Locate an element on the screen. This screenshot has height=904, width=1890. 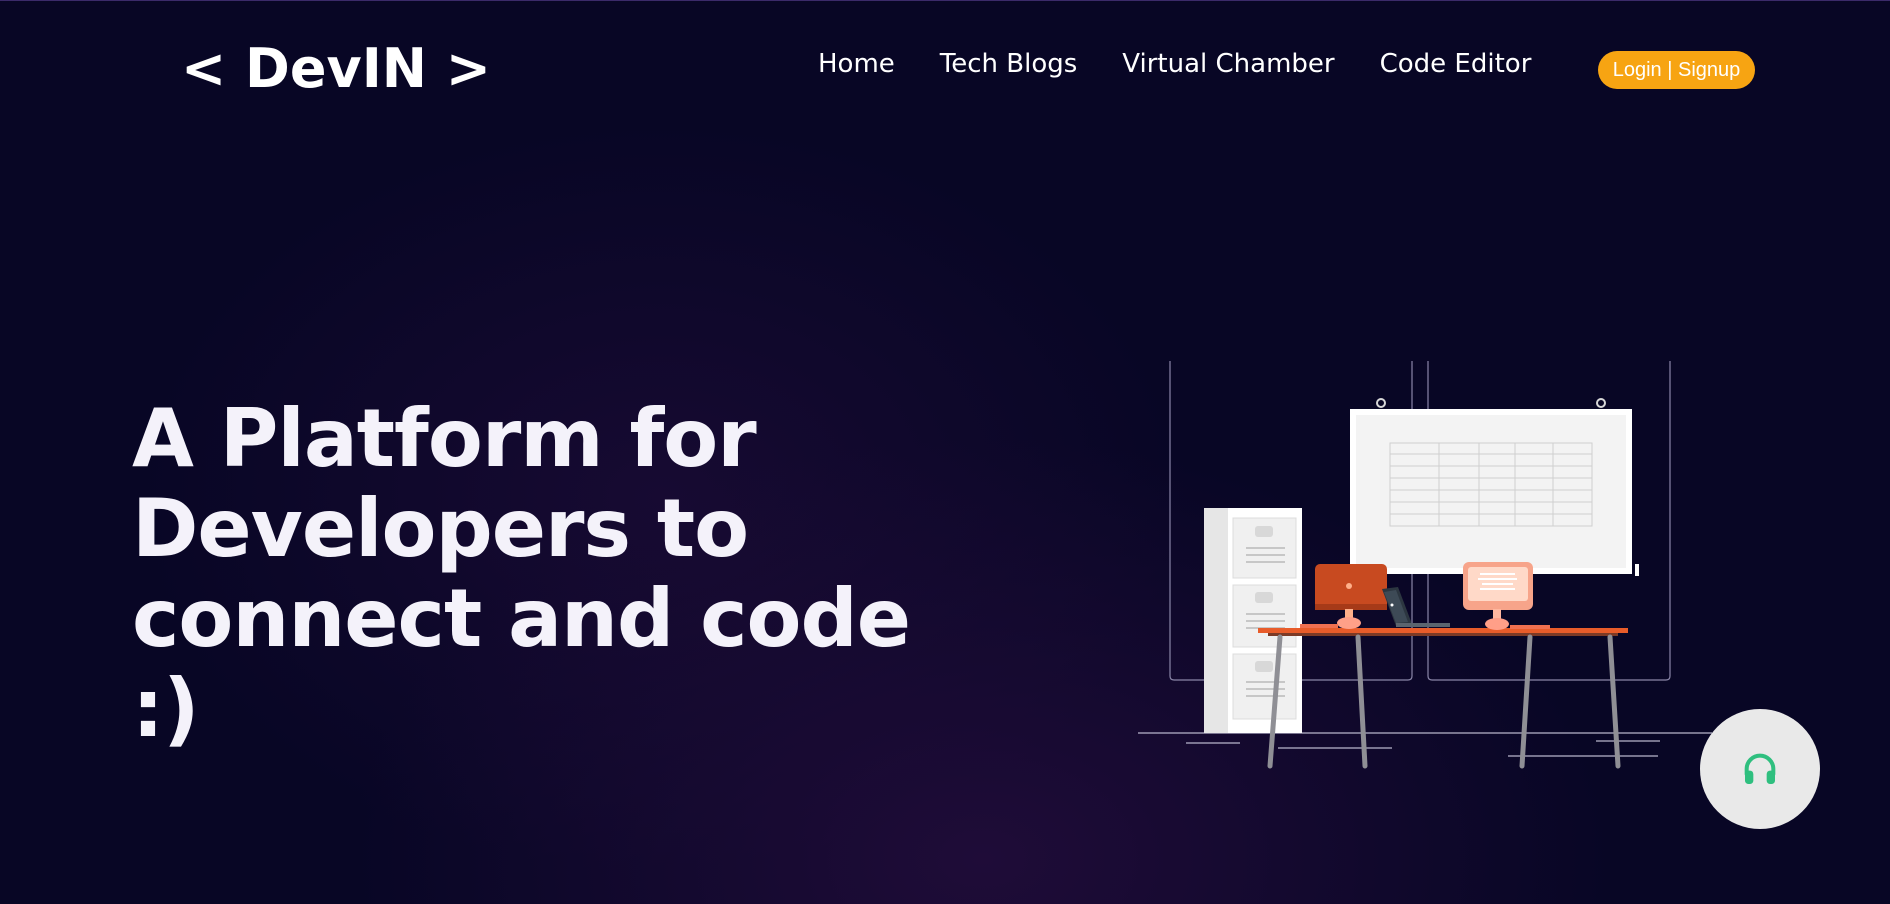
office-desk-illustration is located at coordinates (1425, 565).